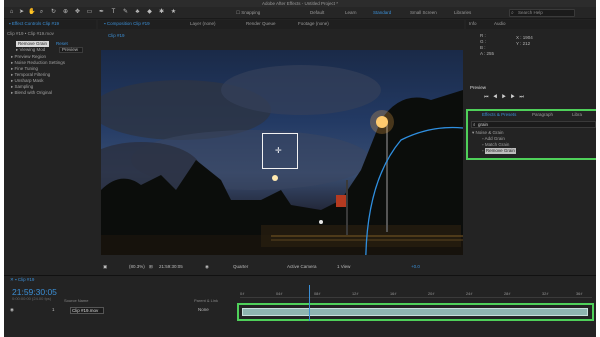 The image size is (600, 337). I want to click on pen-icon: ✒, so click(101, 12).